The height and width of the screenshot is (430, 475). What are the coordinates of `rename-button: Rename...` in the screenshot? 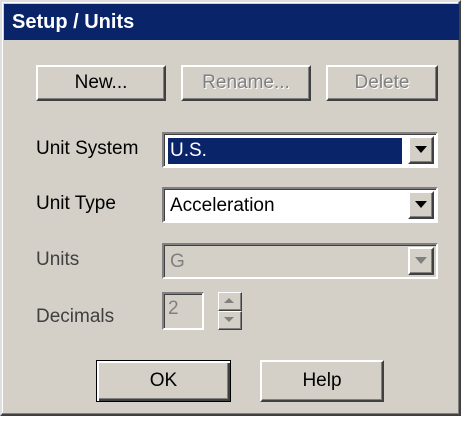 It's located at (246, 83).